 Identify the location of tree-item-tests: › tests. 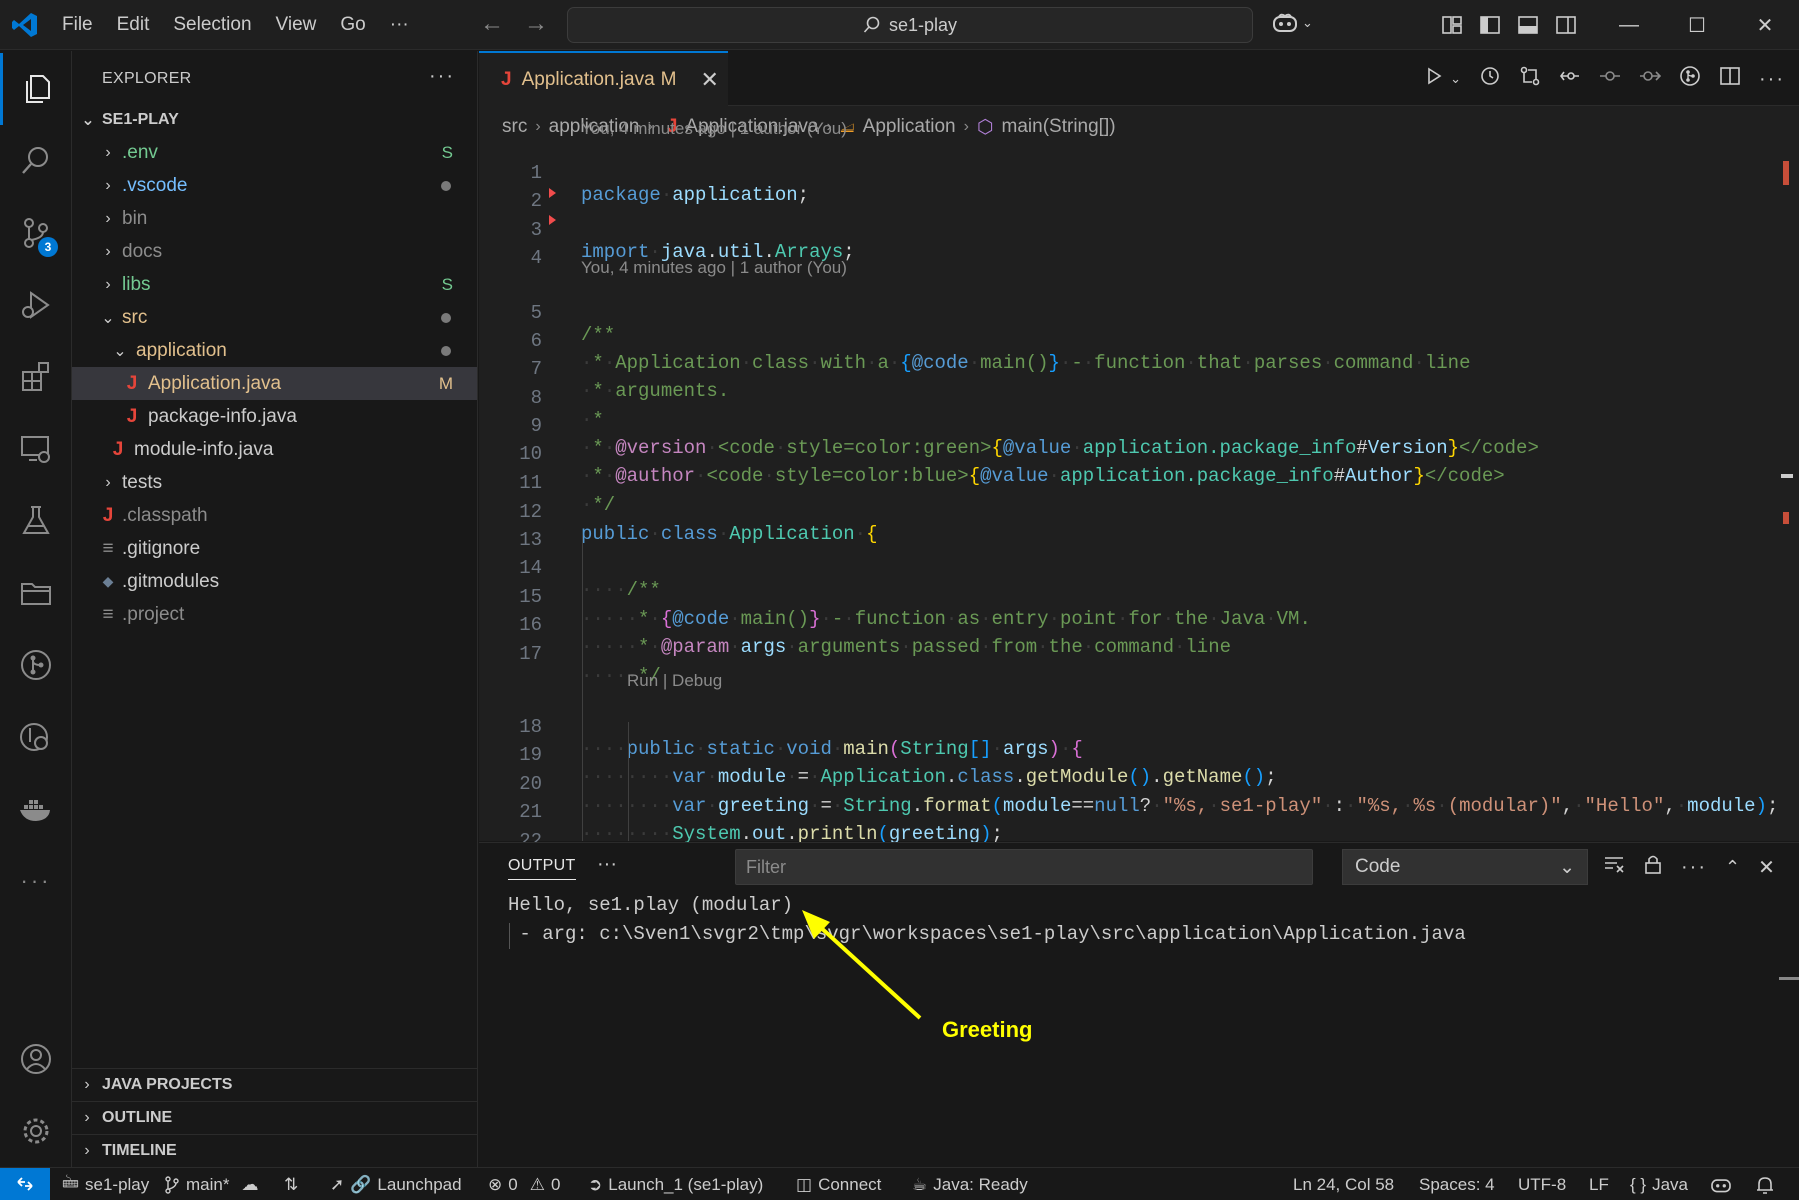
(274, 482).